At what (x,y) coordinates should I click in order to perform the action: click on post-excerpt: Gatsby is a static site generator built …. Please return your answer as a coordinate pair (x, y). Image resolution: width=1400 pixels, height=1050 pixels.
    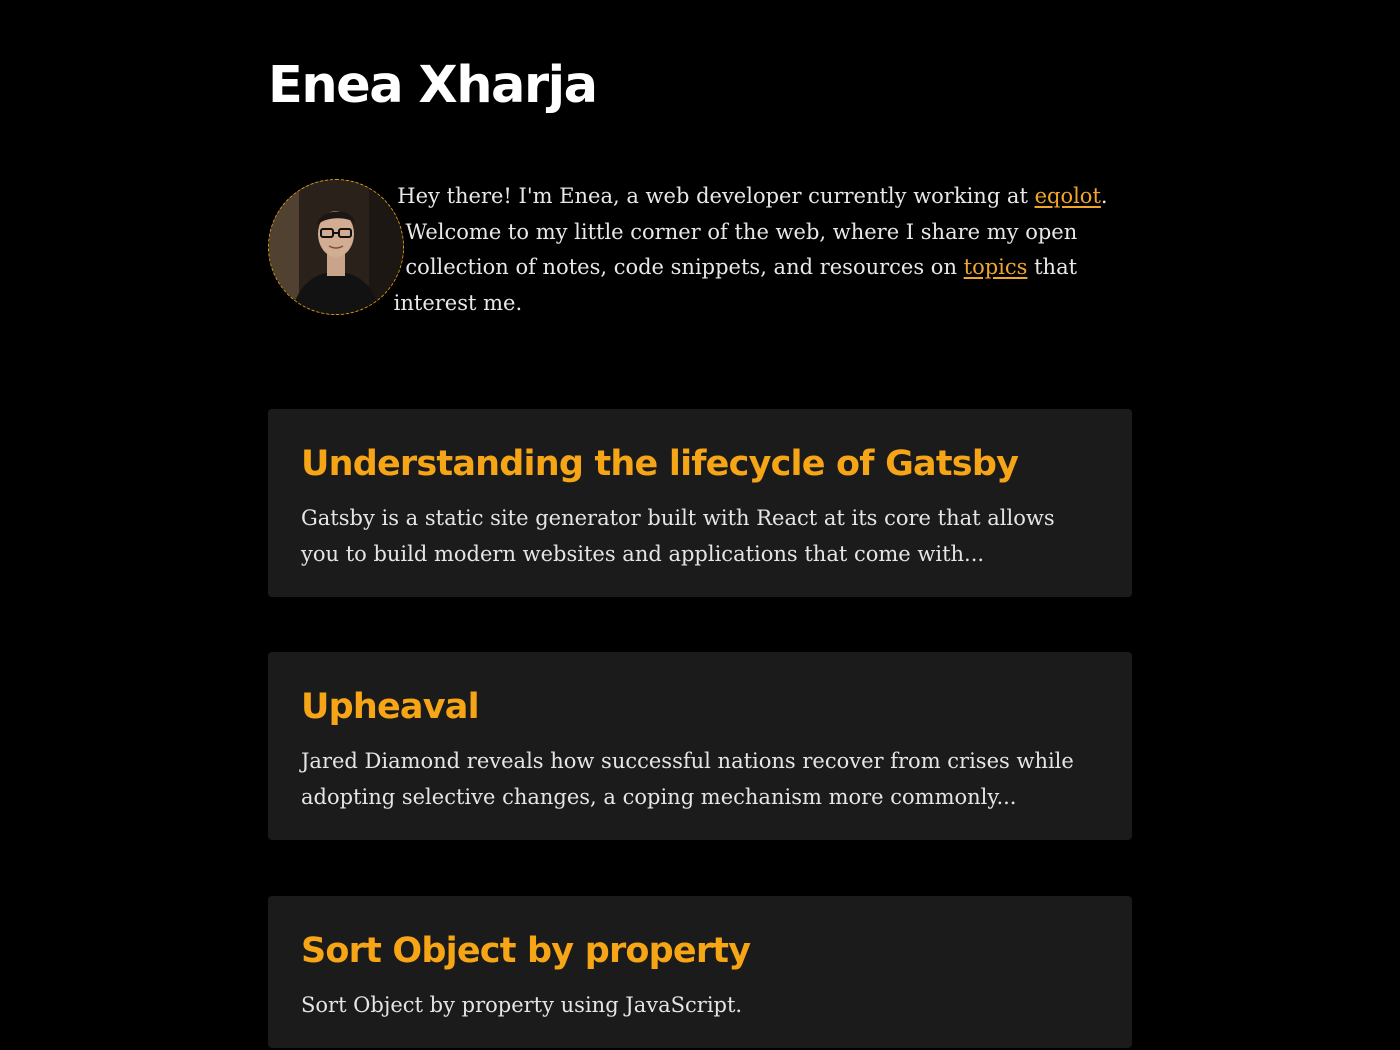
    Looking at the image, I should click on (678, 536).